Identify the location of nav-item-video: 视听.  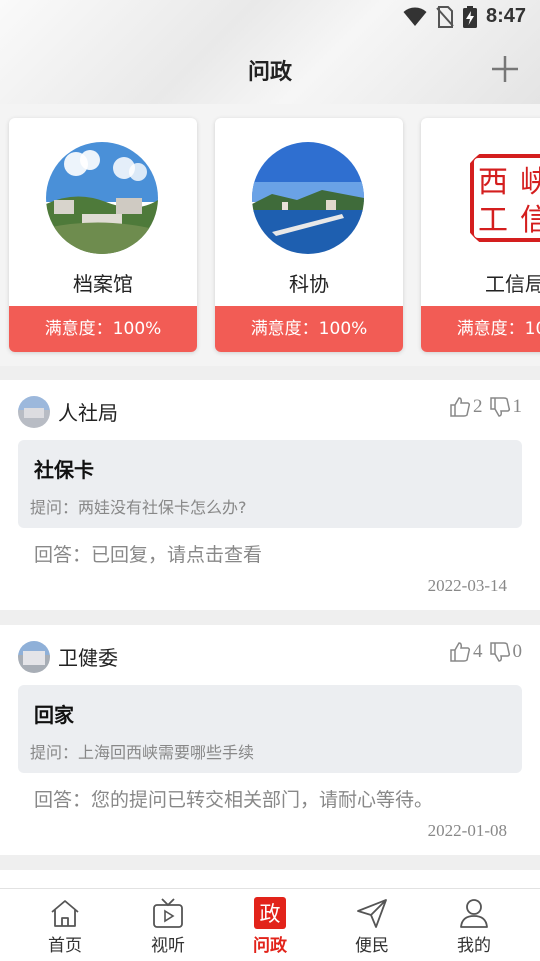
(168, 926).